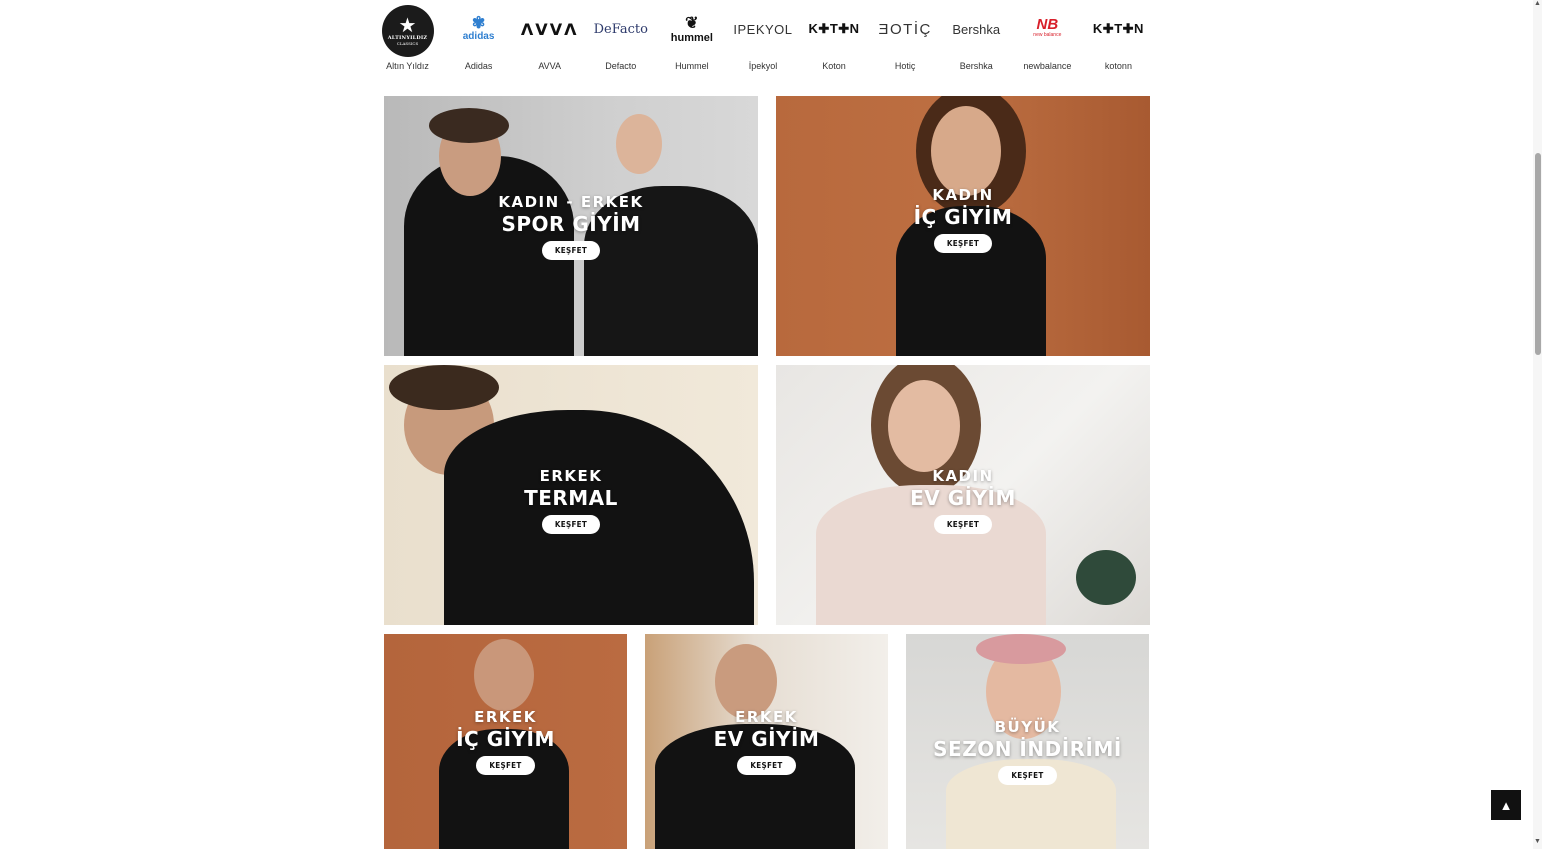 Image resolution: width=1542 pixels, height=849 pixels. I want to click on brand-name: Hummel, so click(692, 66).